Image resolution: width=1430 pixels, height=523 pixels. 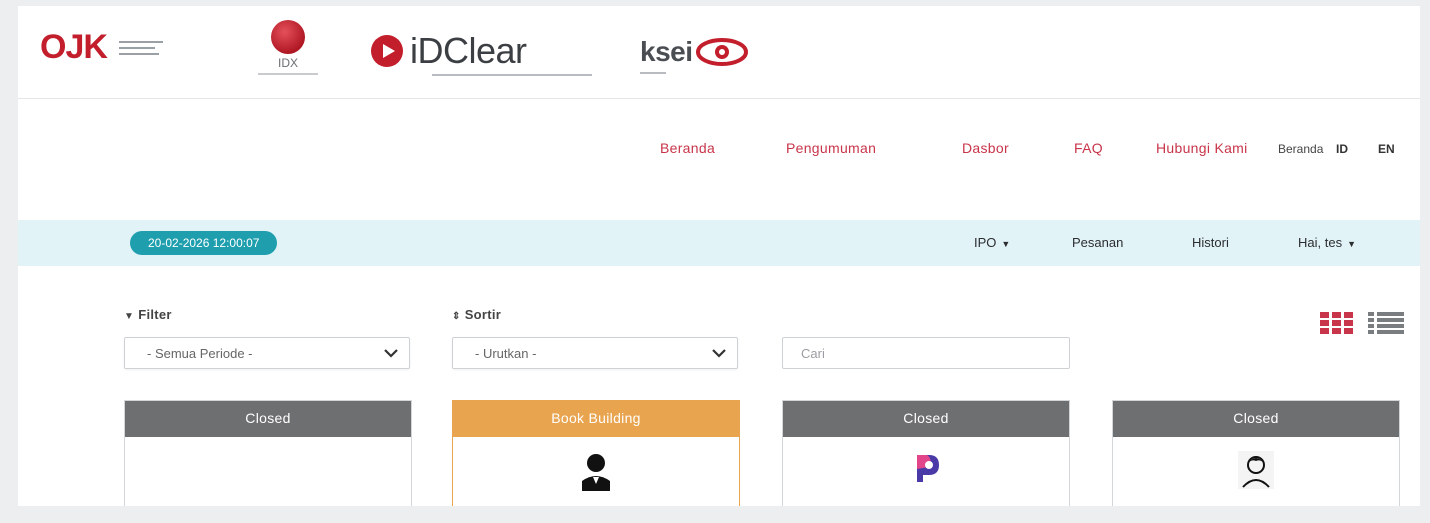 What do you see at coordinates (1386, 149) in the screenshot?
I see `lang-en-button: EN` at bounding box center [1386, 149].